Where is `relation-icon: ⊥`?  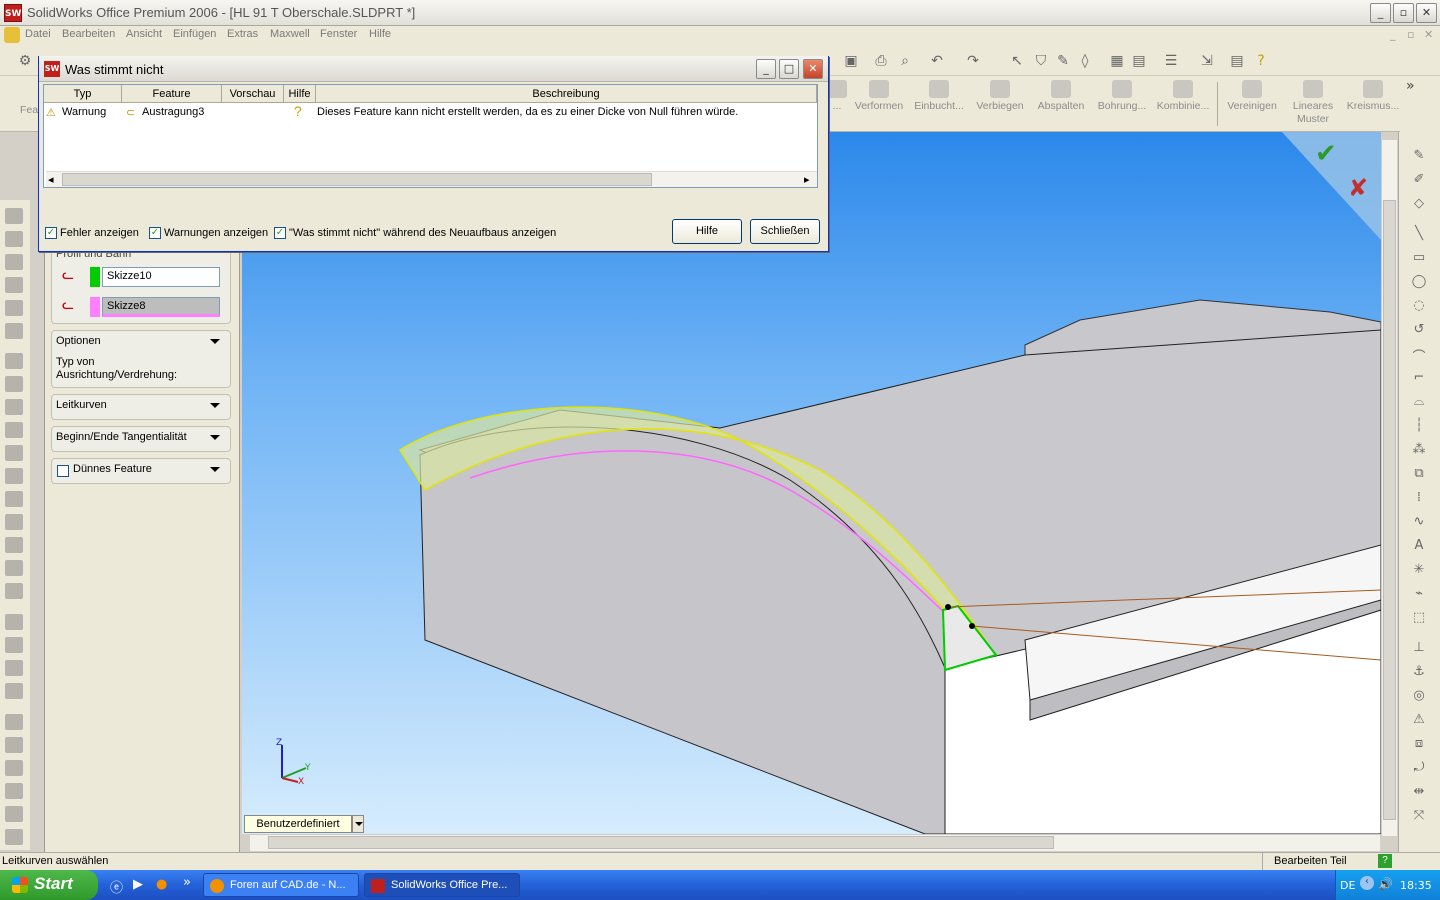
relation-icon: ⊥ is located at coordinates (1419, 648).